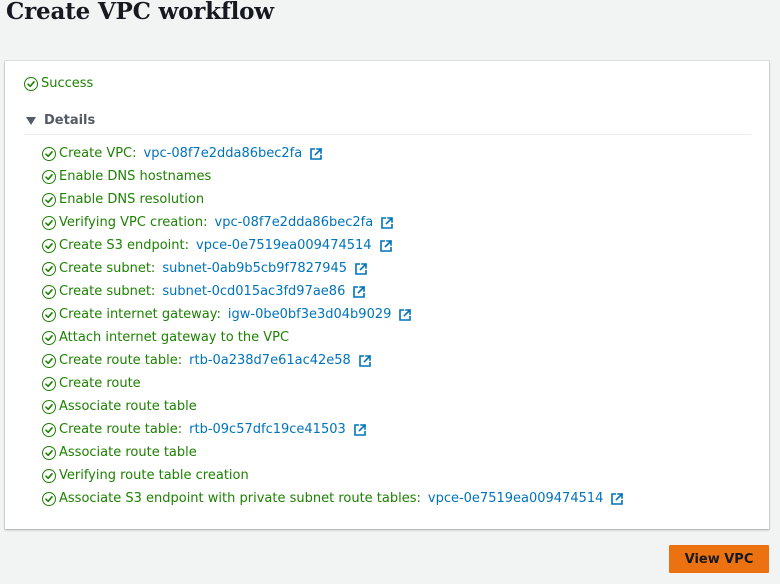  I want to click on step-text: Create S3 endpoint:, so click(124, 245).